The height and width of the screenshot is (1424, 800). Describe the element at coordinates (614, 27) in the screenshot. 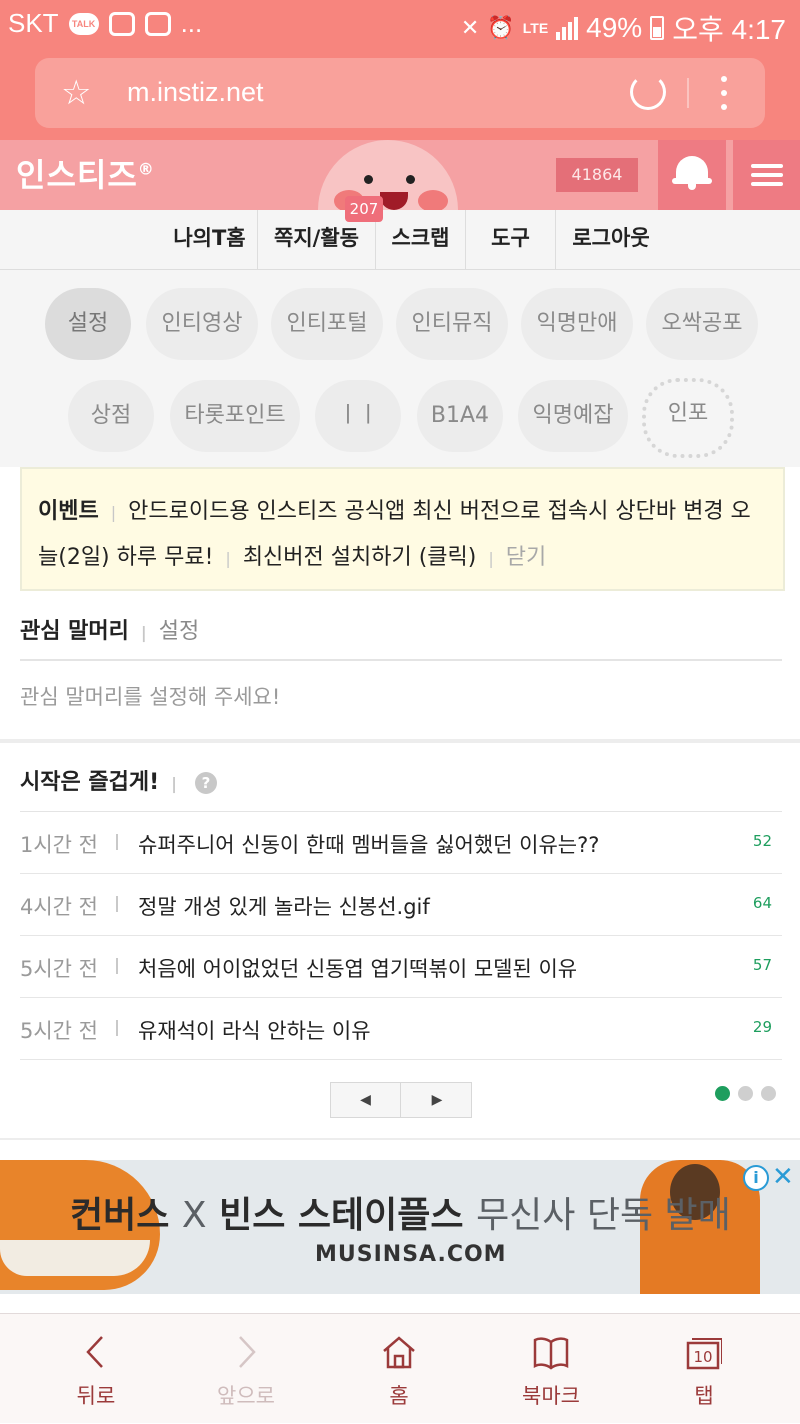

I see `battery-percent: 49%` at that location.